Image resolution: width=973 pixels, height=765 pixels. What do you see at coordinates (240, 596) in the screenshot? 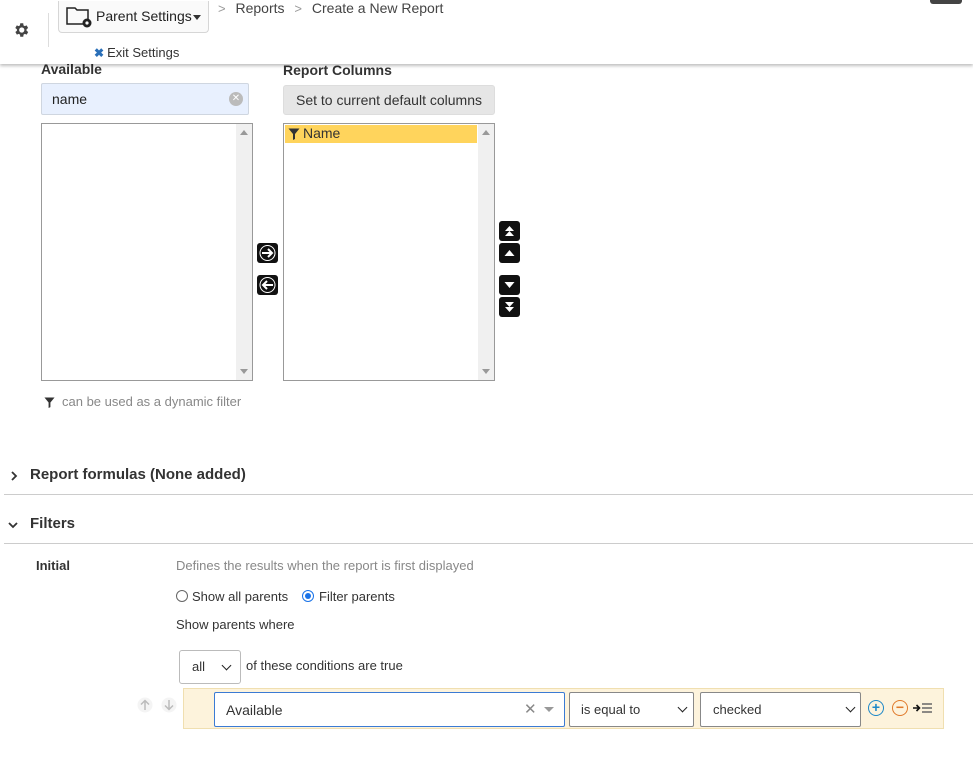
I see `radio-show-all-label: Show all parents` at bounding box center [240, 596].